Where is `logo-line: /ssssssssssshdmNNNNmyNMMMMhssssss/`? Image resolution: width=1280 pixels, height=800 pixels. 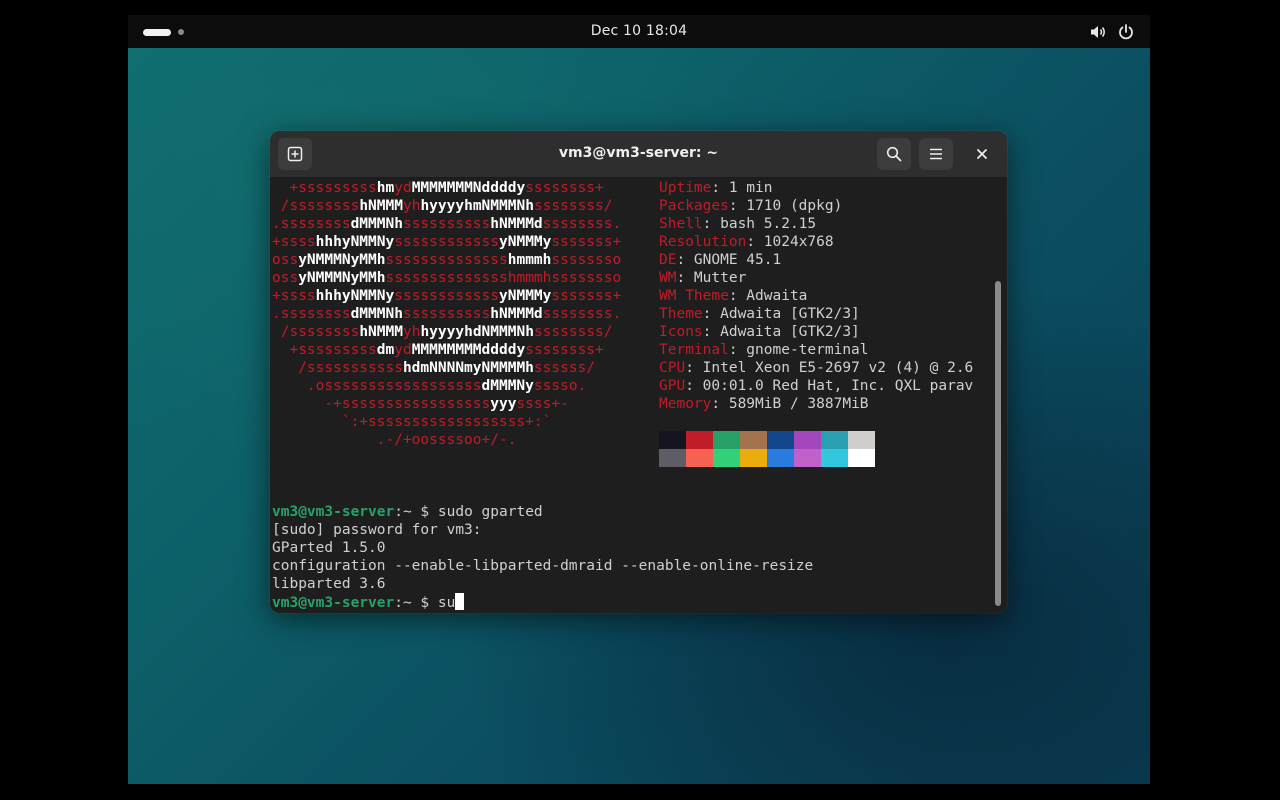
logo-line: /ssssssssssshdmNNNNmyNMMMMhssssss/ is located at coordinates (434, 368).